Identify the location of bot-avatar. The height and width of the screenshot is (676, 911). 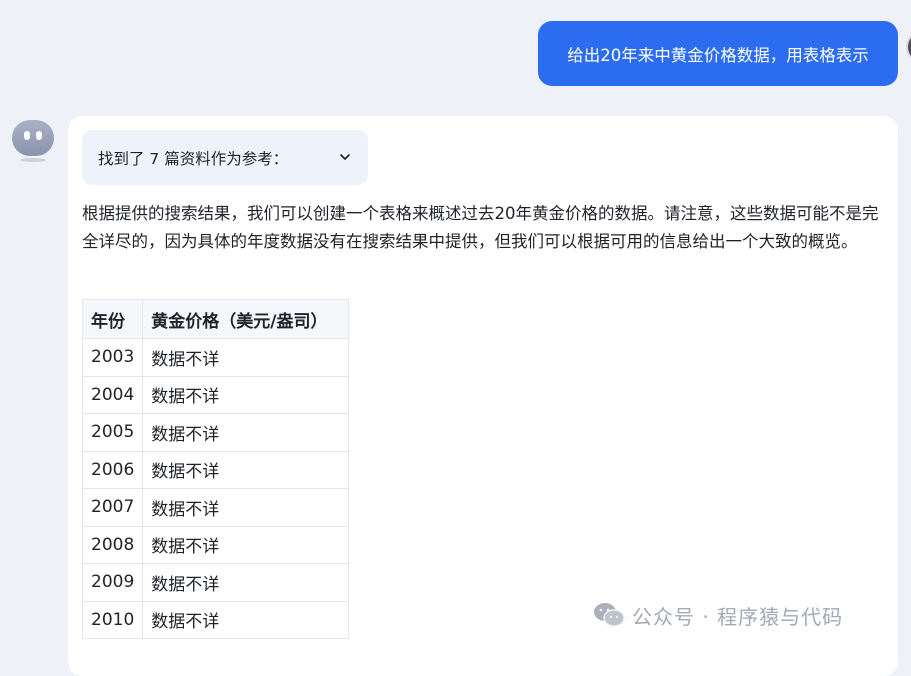
(33, 140).